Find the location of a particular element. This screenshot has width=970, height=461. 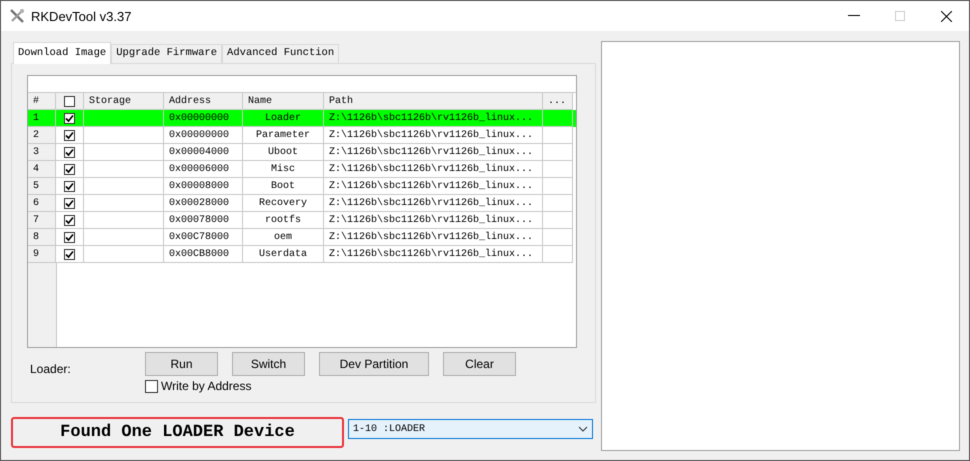

minimize-icon is located at coordinates (854, 16).